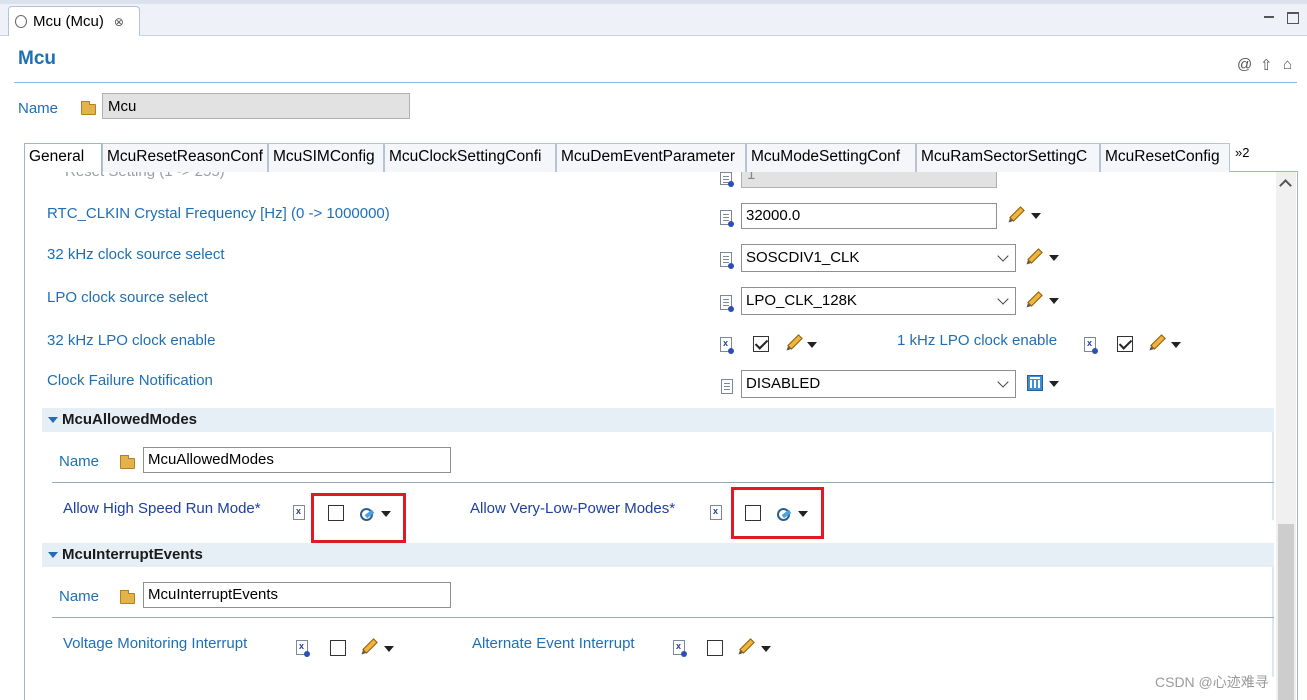  What do you see at coordinates (653, 2) in the screenshot?
I see `tab-bar-top-line` at bounding box center [653, 2].